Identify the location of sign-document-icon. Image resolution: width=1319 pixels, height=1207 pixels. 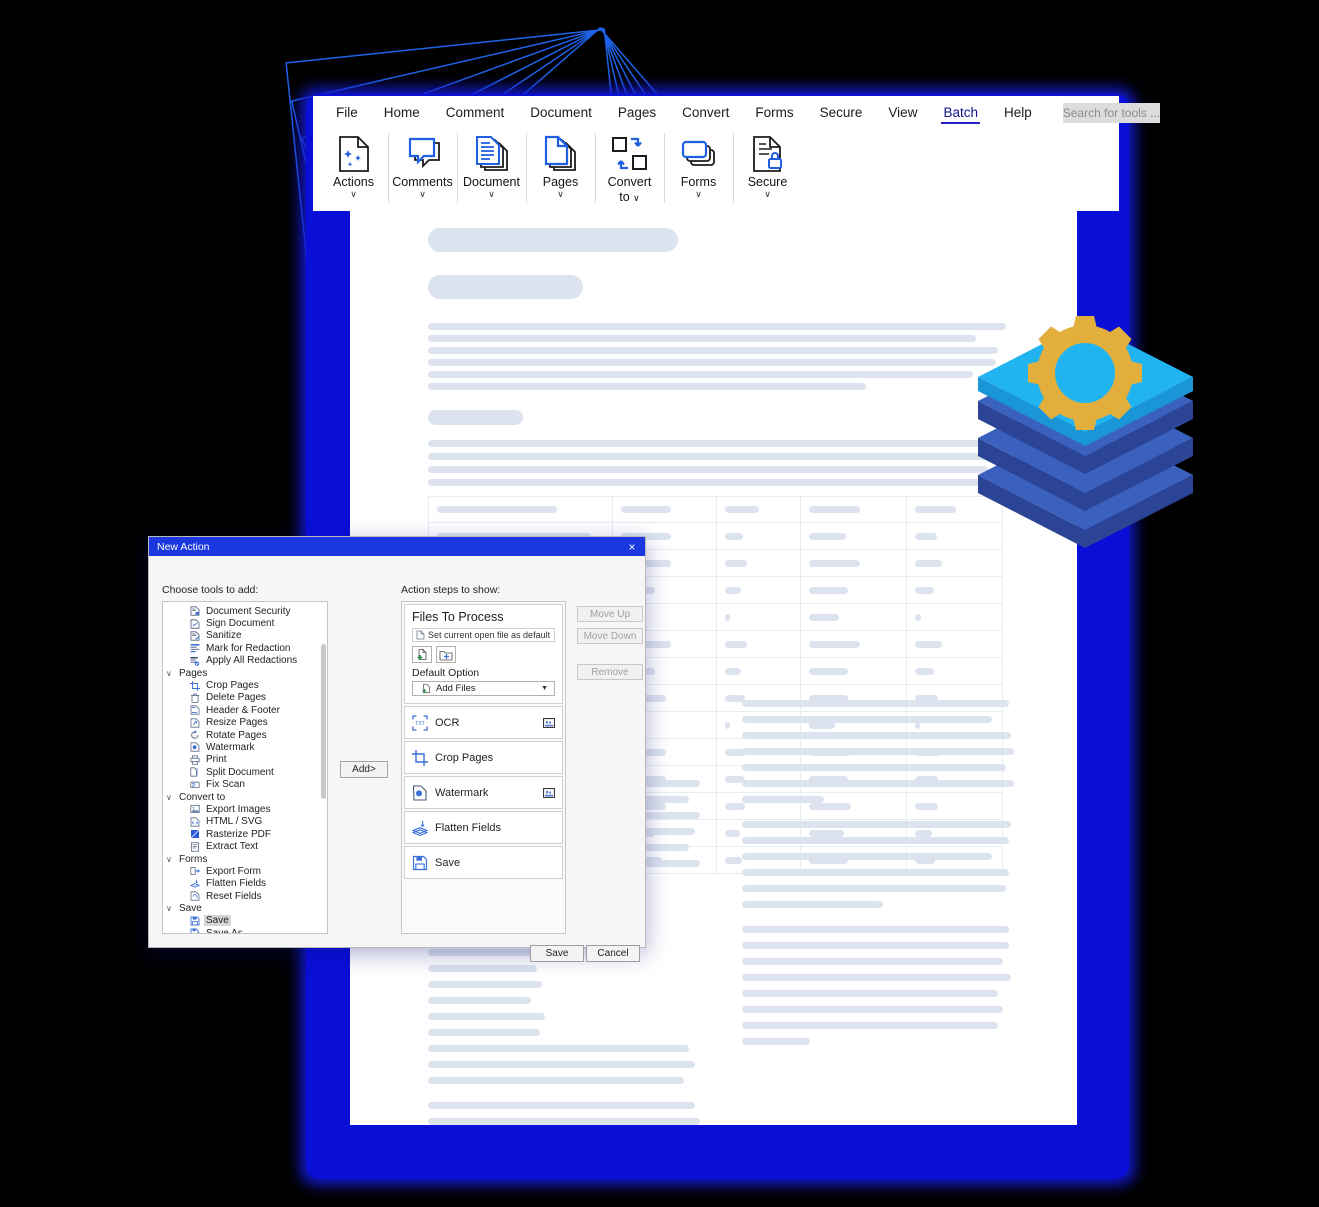
(194, 623).